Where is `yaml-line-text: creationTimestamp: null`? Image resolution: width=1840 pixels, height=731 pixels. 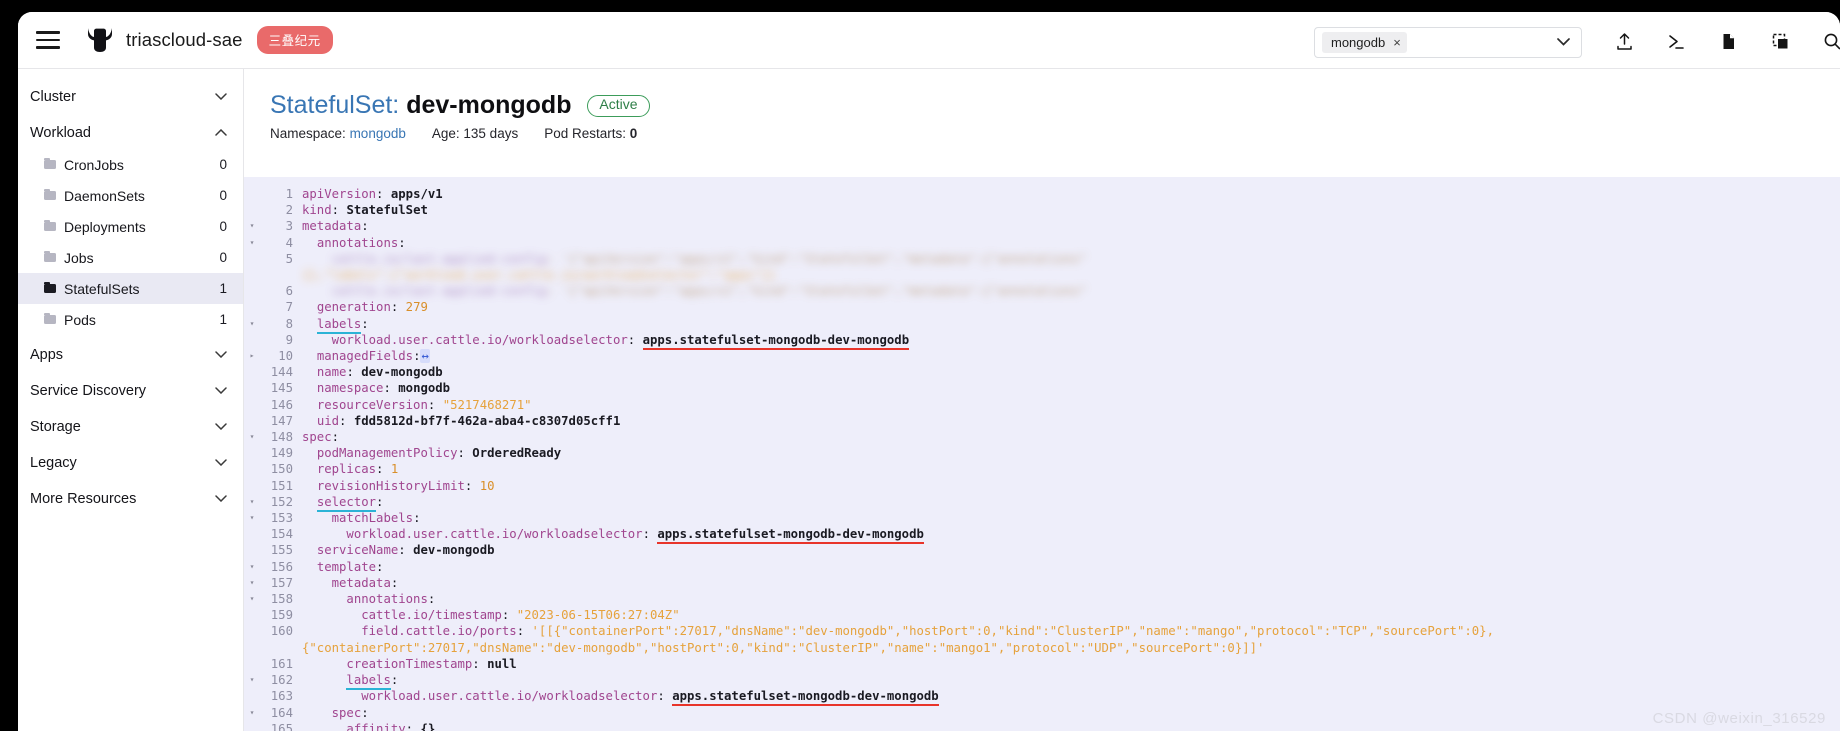 yaml-line-text: creationTimestamp: null is located at coordinates (431, 663).